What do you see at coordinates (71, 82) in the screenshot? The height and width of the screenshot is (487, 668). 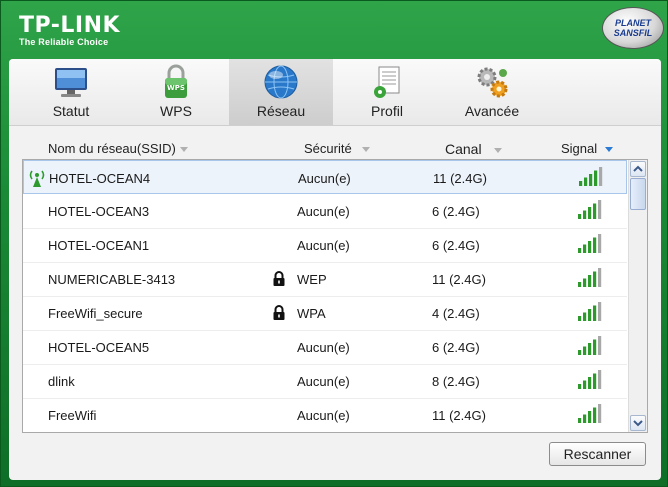 I see `monitor-icon` at bounding box center [71, 82].